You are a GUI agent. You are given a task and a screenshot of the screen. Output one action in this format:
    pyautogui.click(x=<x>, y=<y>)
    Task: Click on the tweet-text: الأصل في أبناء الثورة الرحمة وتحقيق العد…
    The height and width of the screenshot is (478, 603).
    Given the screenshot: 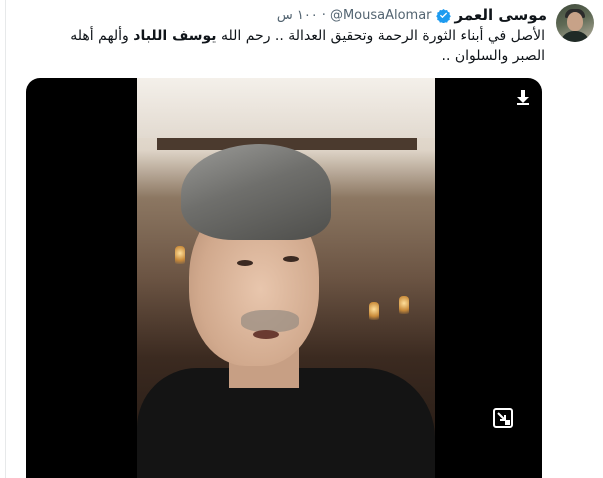 What is the action you would take?
    pyautogui.click(x=295, y=46)
    